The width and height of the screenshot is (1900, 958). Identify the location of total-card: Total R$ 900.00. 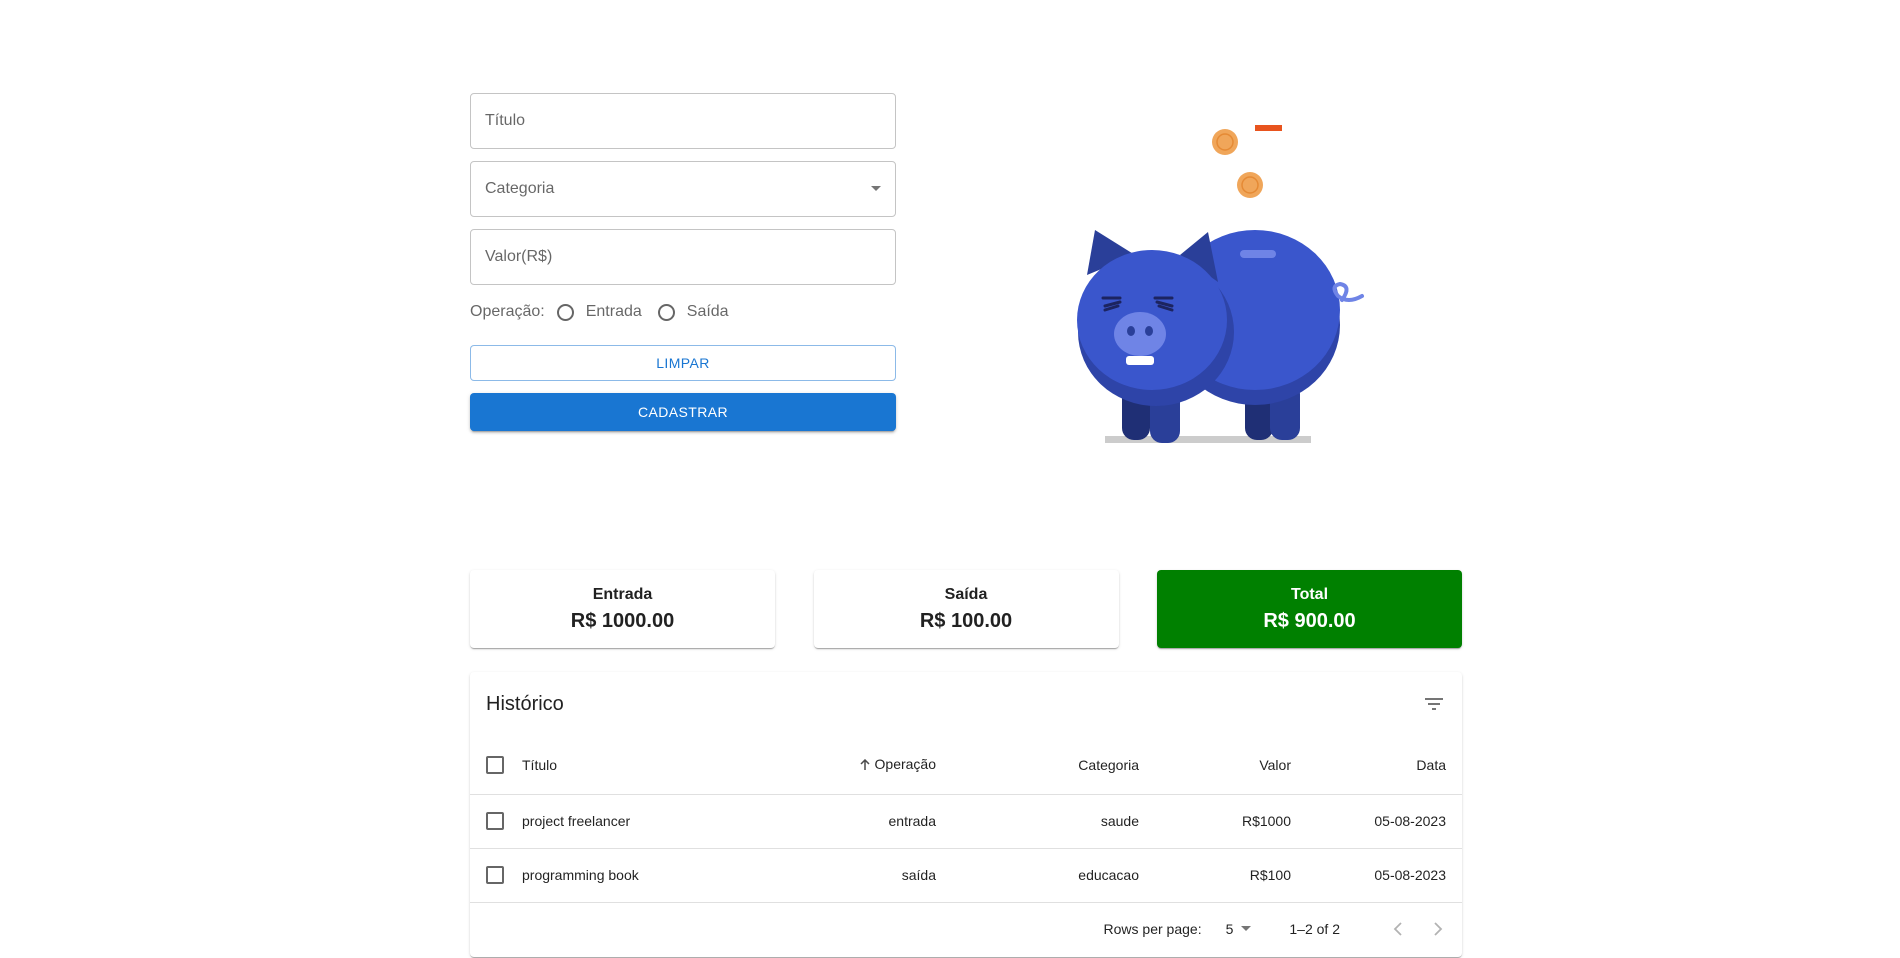
(1309, 609).